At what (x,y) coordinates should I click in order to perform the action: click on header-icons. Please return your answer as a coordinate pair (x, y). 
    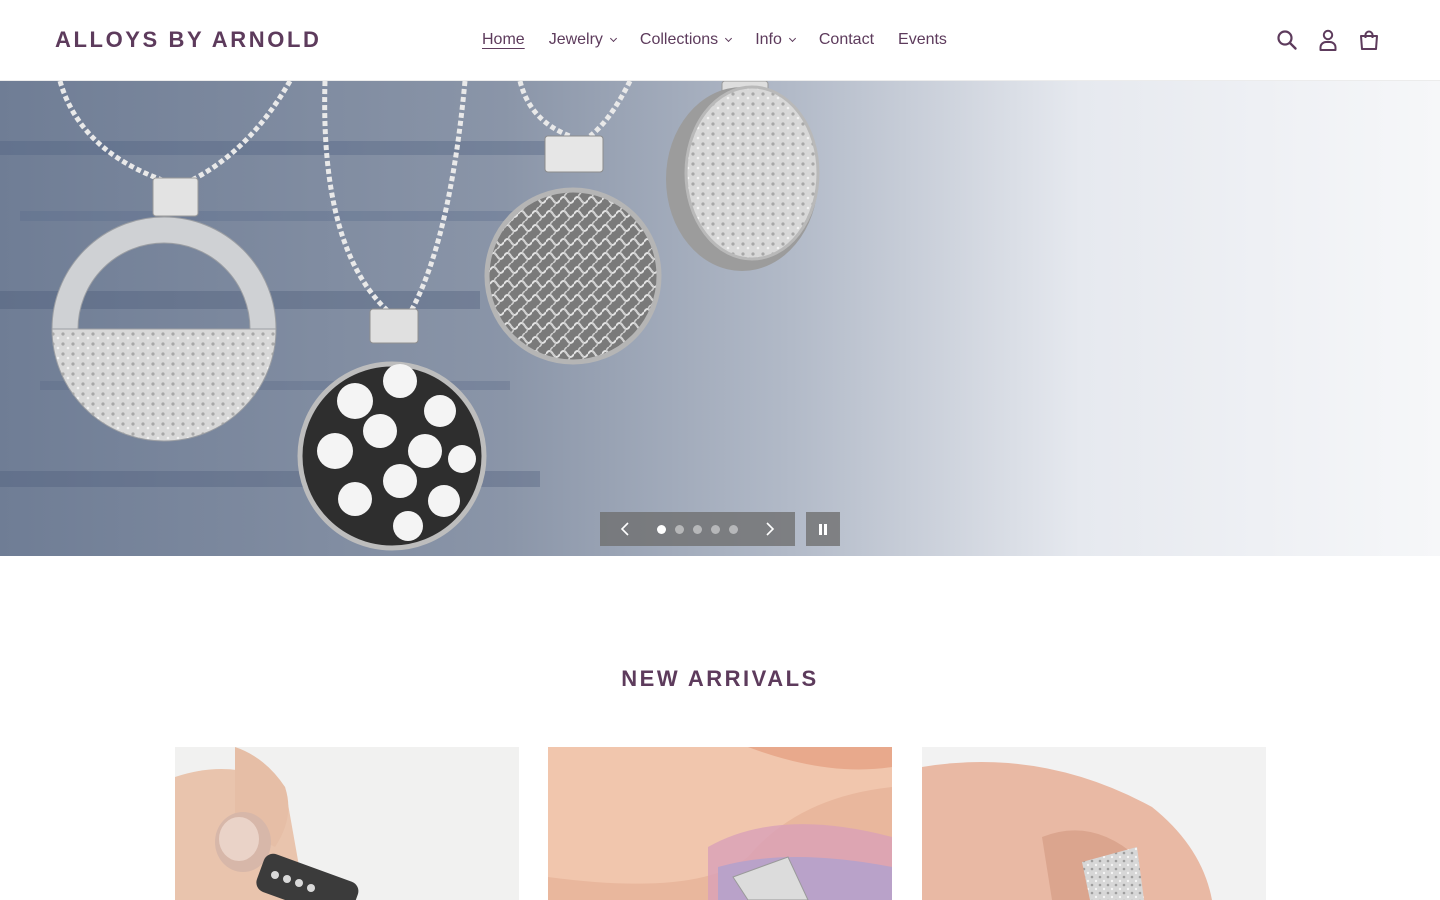
    Looking at the image, I should click on (1323, 40).